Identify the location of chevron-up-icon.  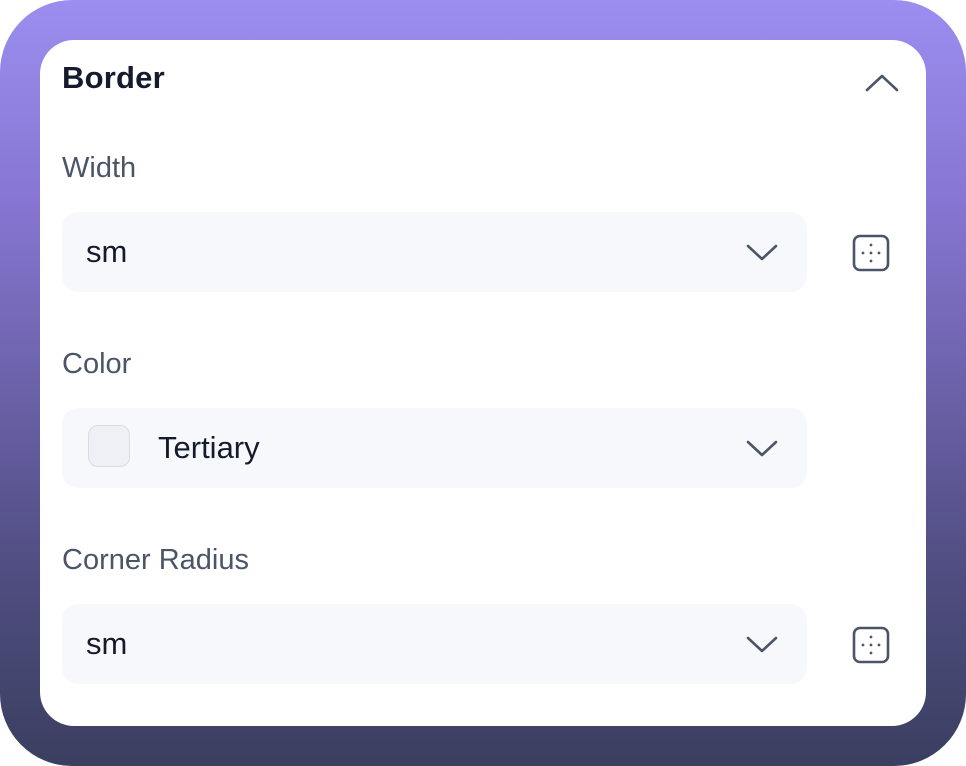
(882, 83).